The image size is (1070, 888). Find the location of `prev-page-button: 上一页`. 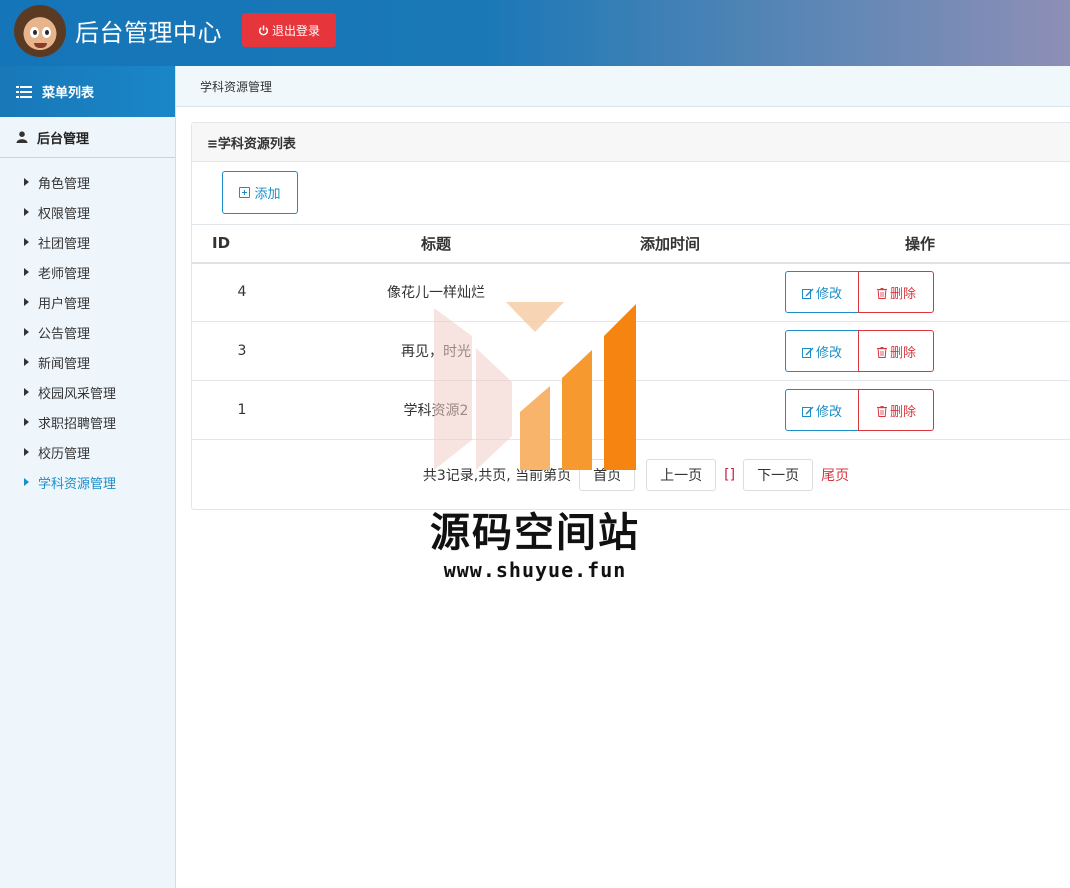

prev-page-button: 上一页 is located at coordinates (681, 475).